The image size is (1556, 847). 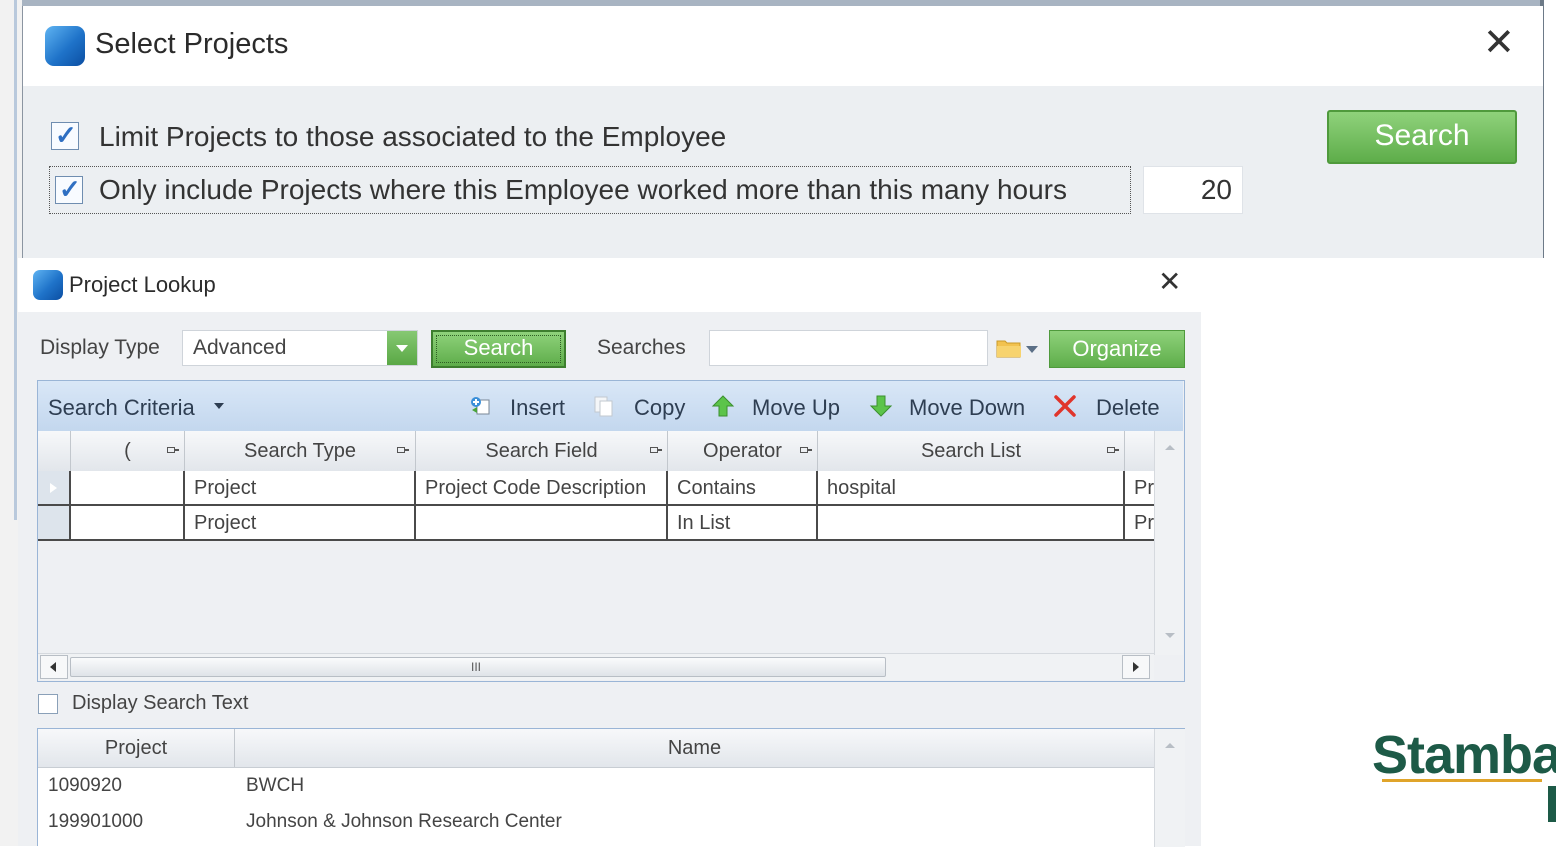 I want to click on column-header-operator: Operator, so click(x=743, y=451).